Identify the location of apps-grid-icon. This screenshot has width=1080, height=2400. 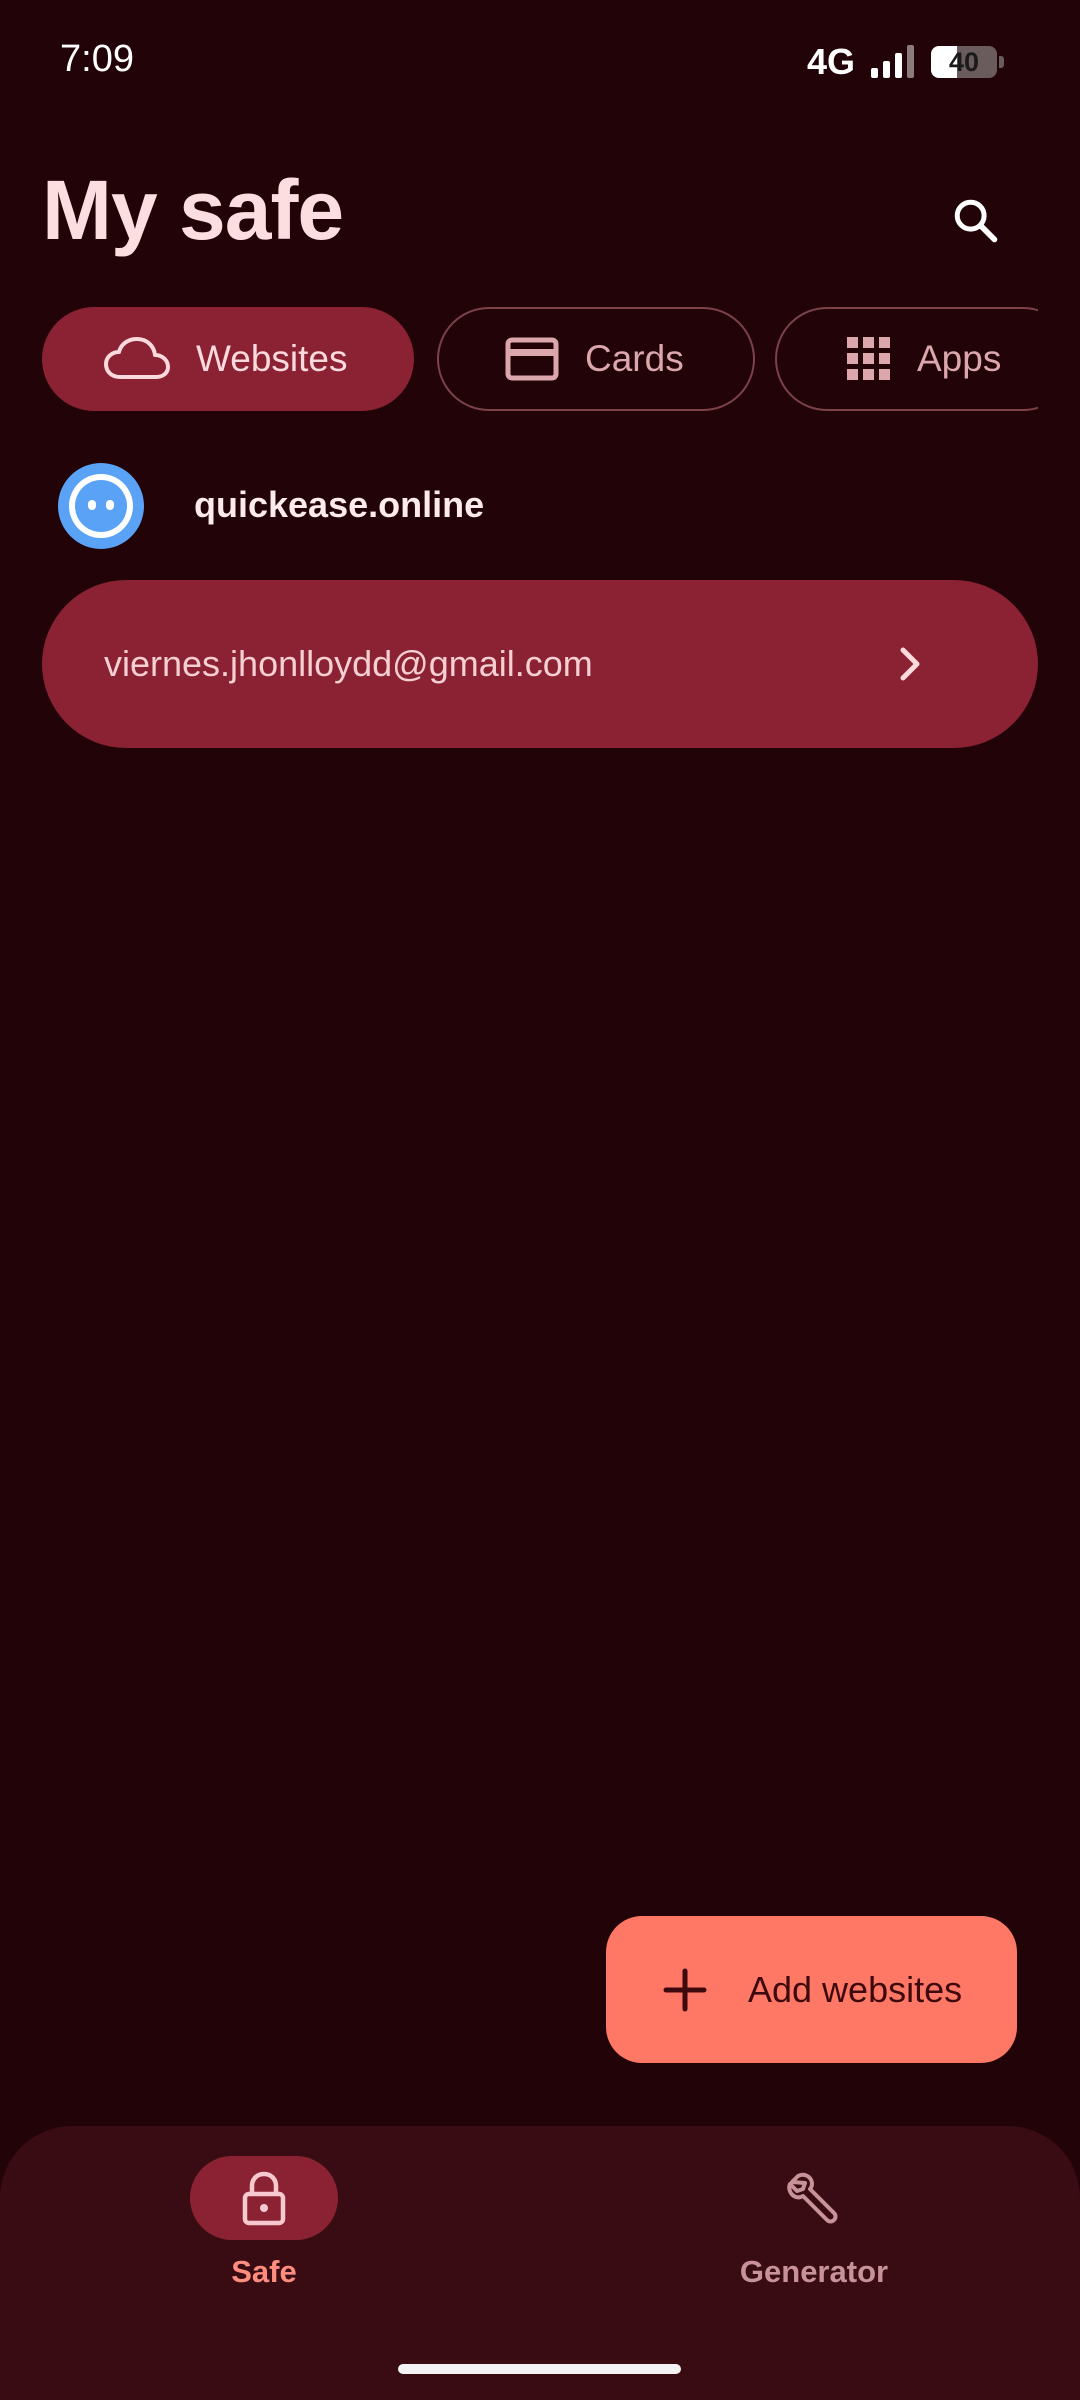
(869, 359).